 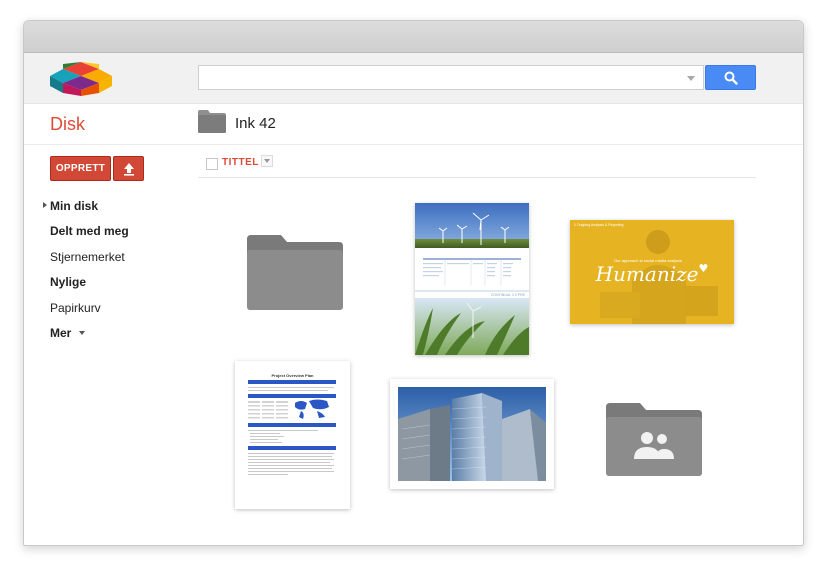 I want to click on folder-icon, so click(x=212, y=121).